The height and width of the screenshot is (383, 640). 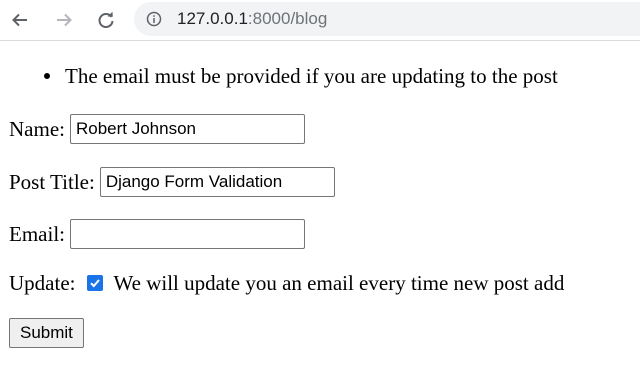 I want to click on title-label: Post Title:, so click(x=52, y=182).